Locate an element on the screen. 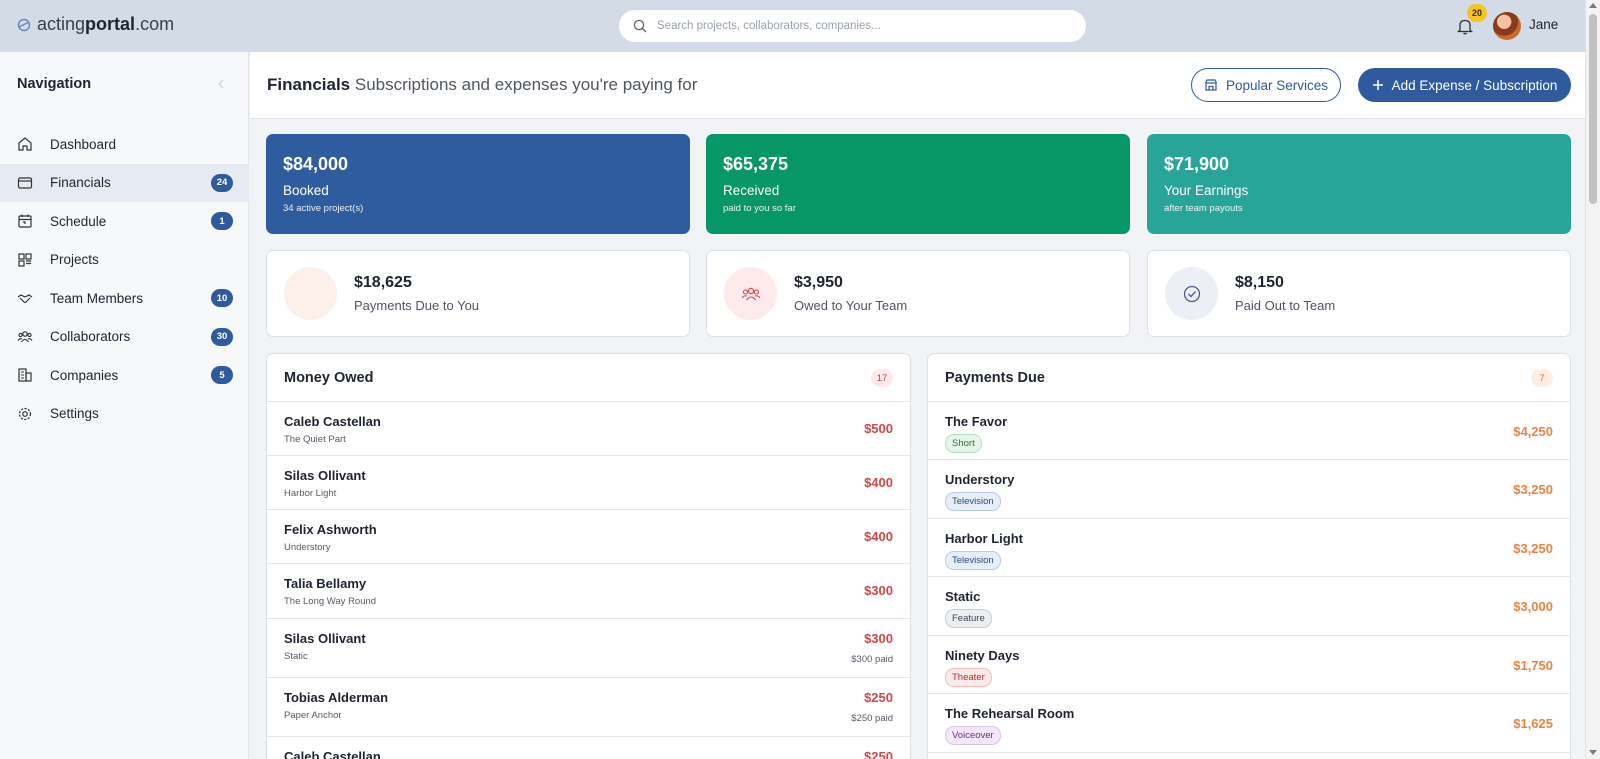  mini-amount: $8,150 is located at coordinates (1259, 282).